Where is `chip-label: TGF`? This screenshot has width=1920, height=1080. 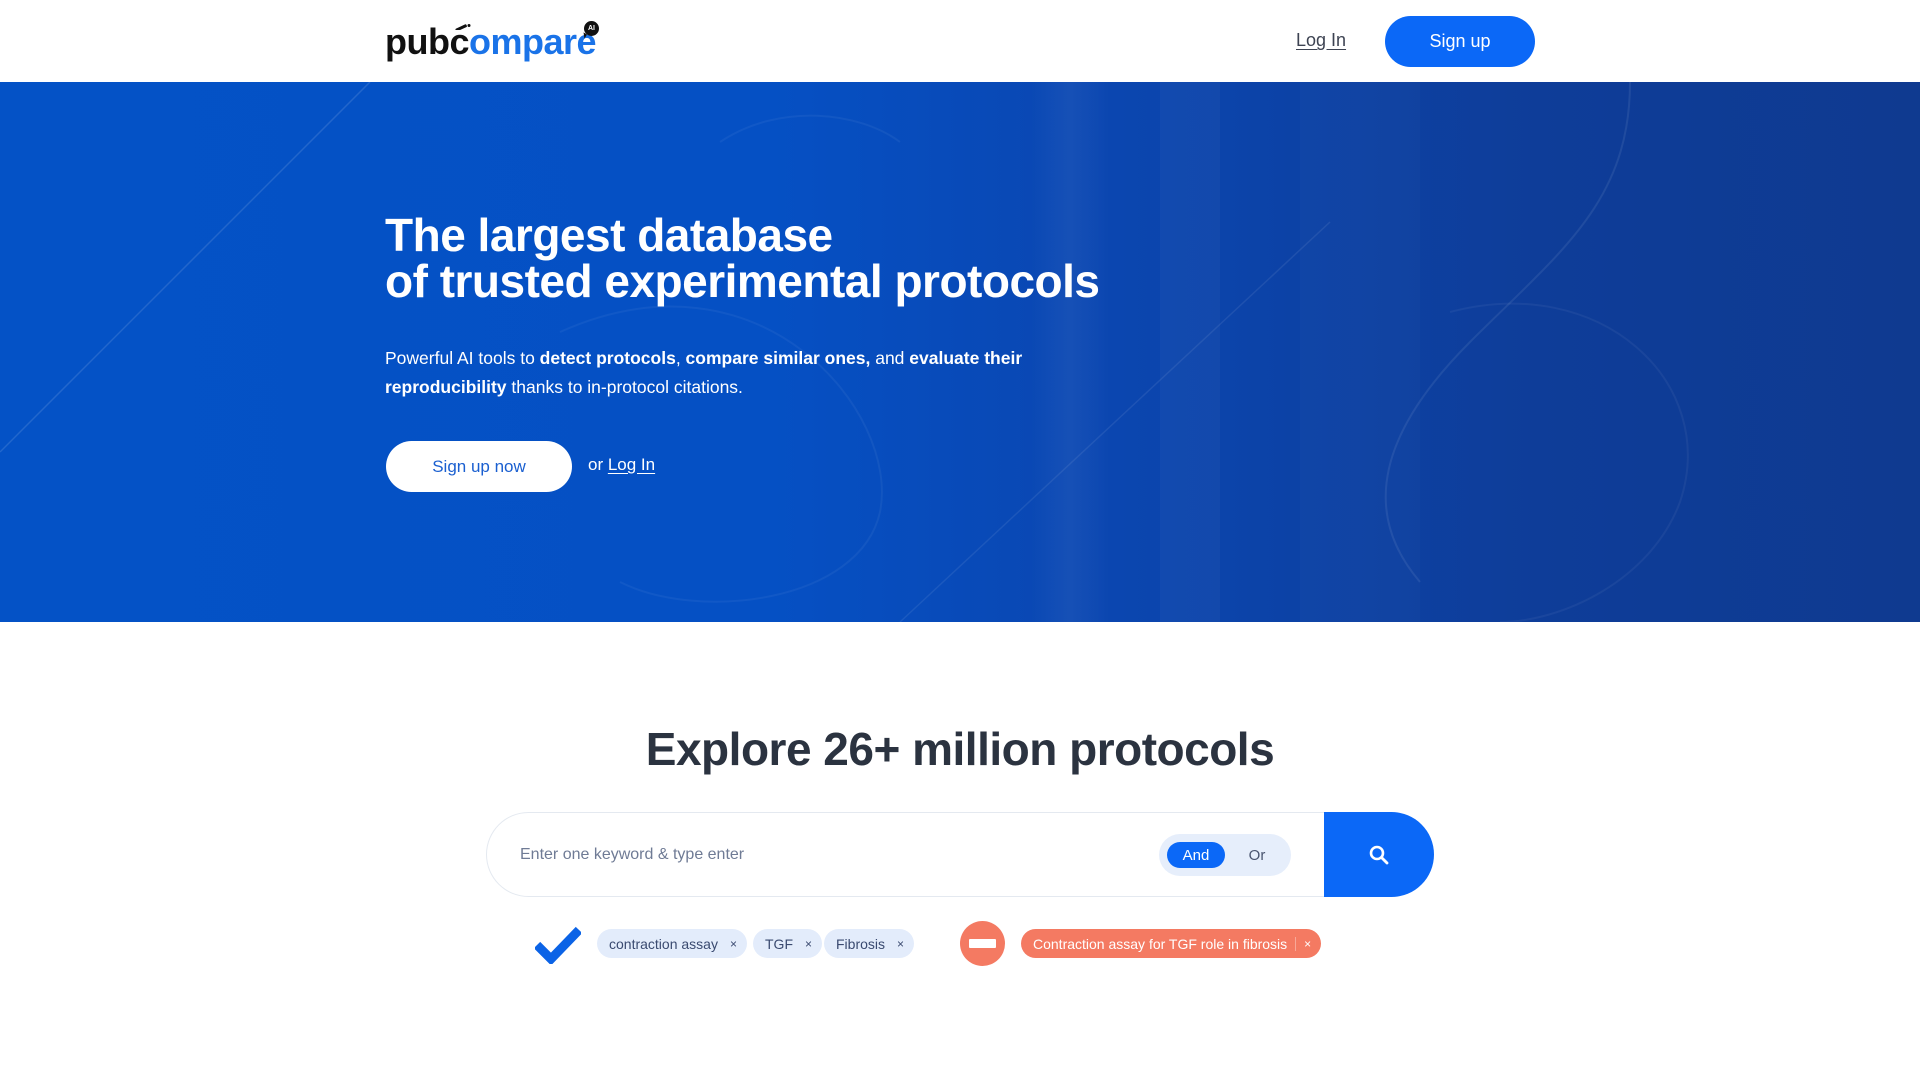
chip-label: TGF is located at coordinates (779, 943).